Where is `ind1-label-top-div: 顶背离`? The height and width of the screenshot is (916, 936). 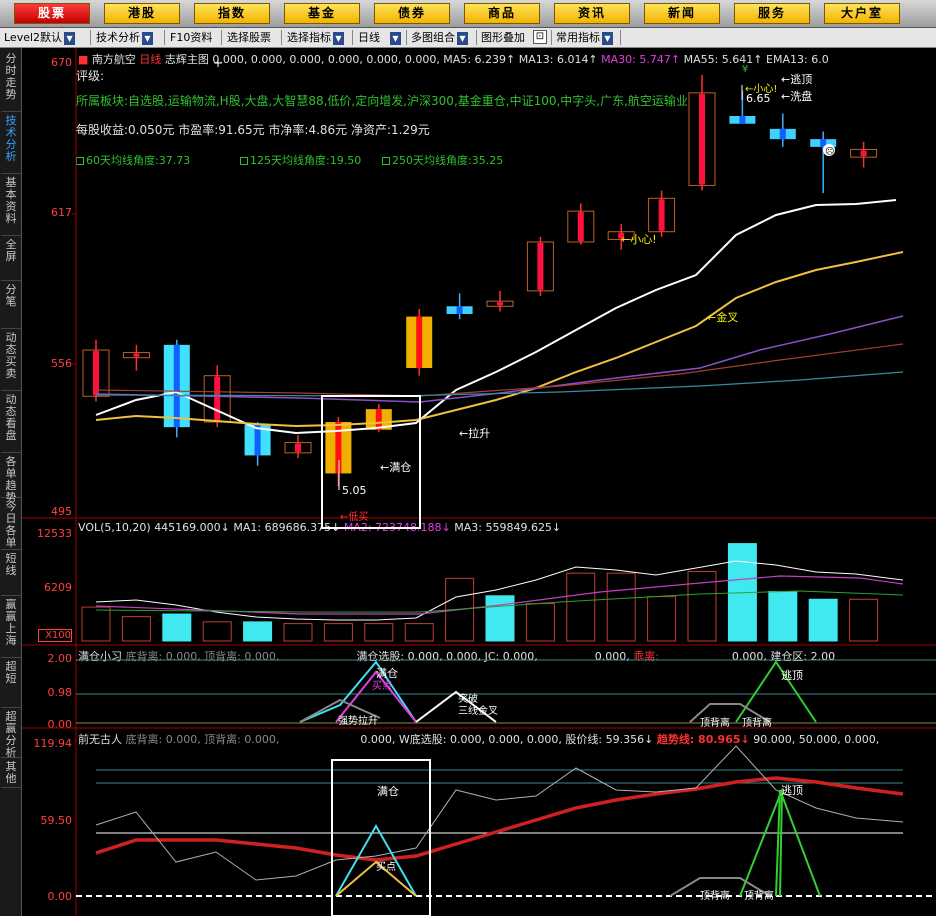 ind1-label-top-div: 顶背离 is located at coordinates (715, 722).